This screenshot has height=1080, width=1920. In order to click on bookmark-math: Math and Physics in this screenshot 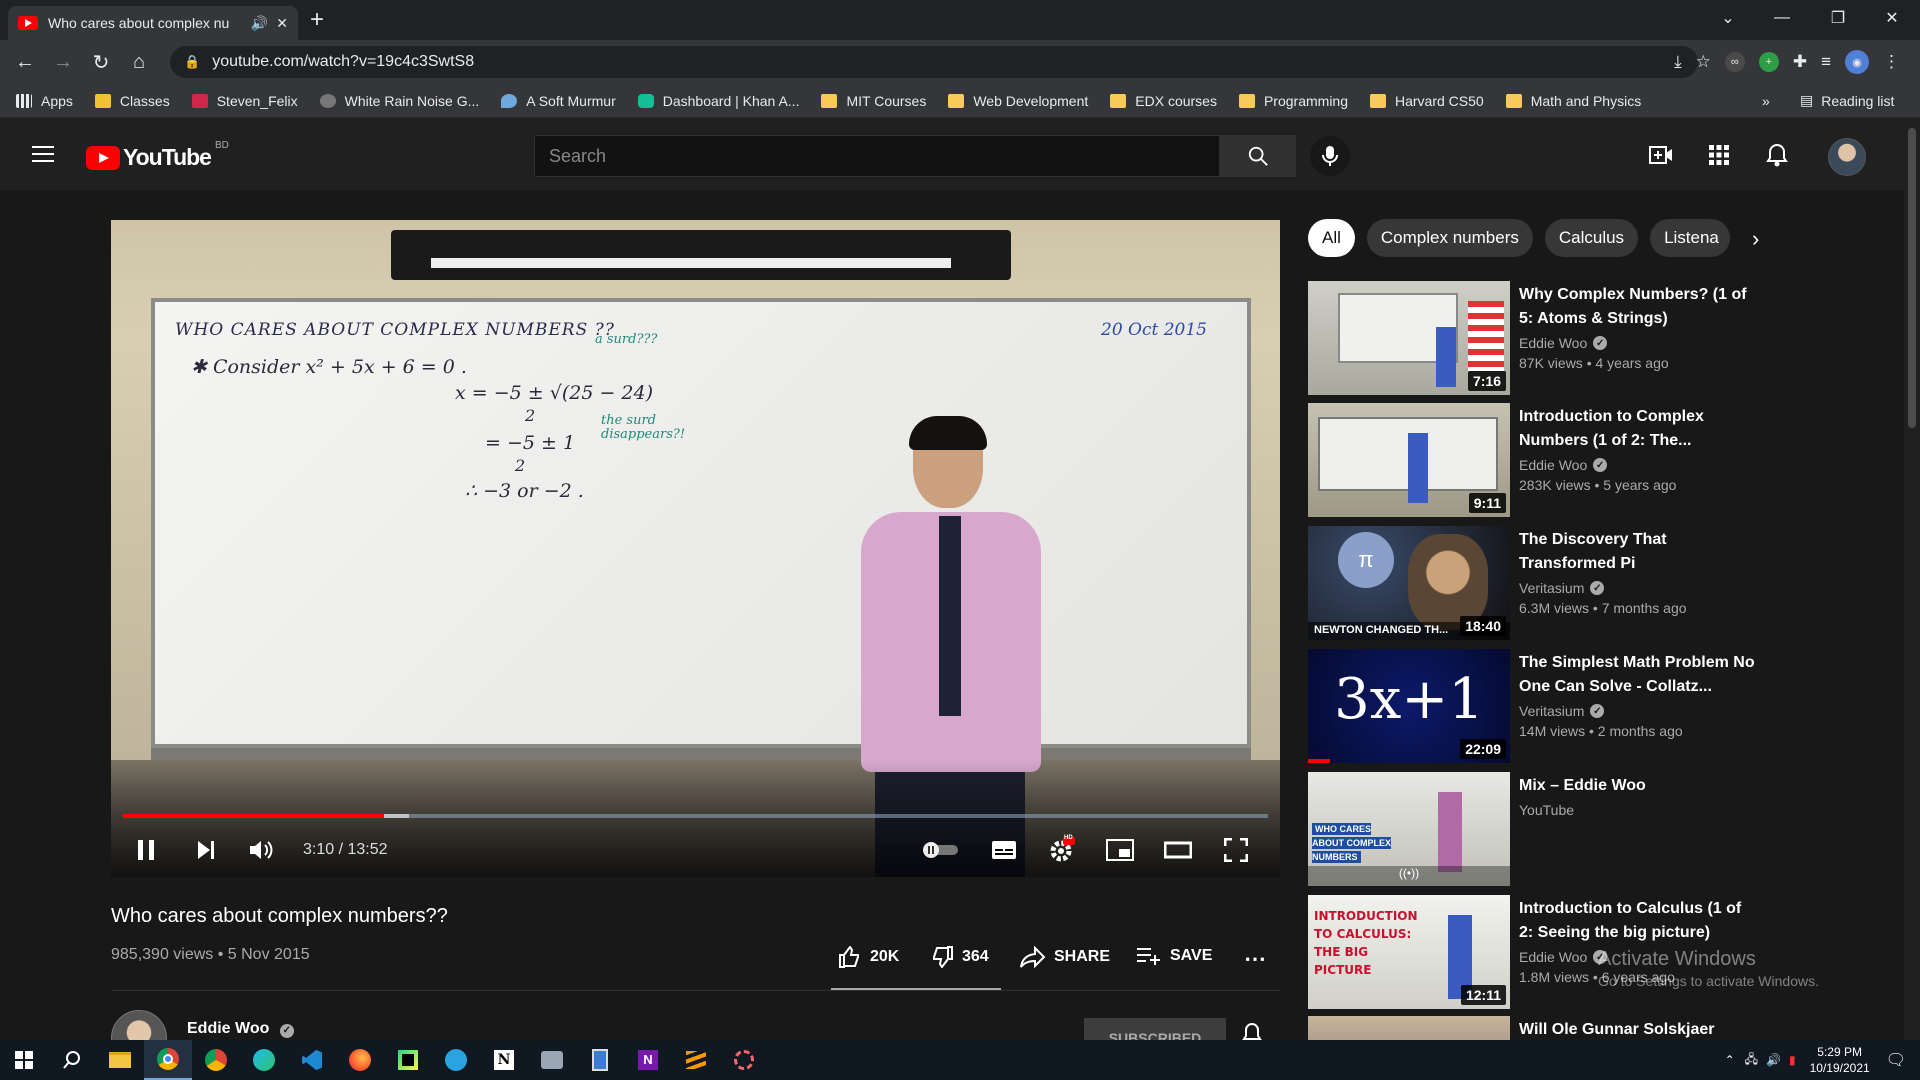, I will do `click(1573, 101)`.